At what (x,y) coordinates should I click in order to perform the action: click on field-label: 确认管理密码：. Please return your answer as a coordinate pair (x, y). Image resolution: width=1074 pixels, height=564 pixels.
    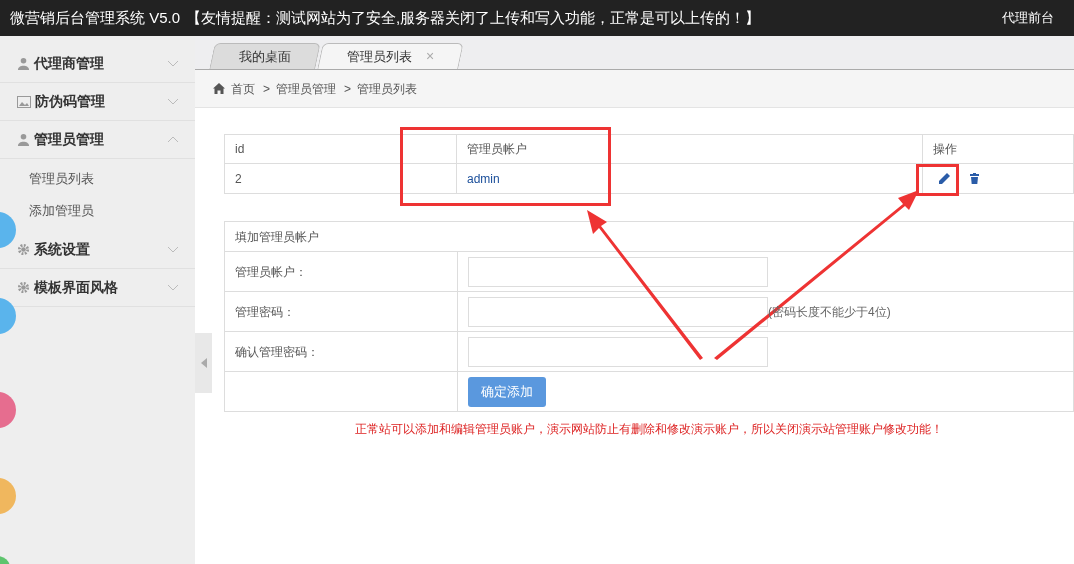
    Looking at the image, I should click on (341, 351).